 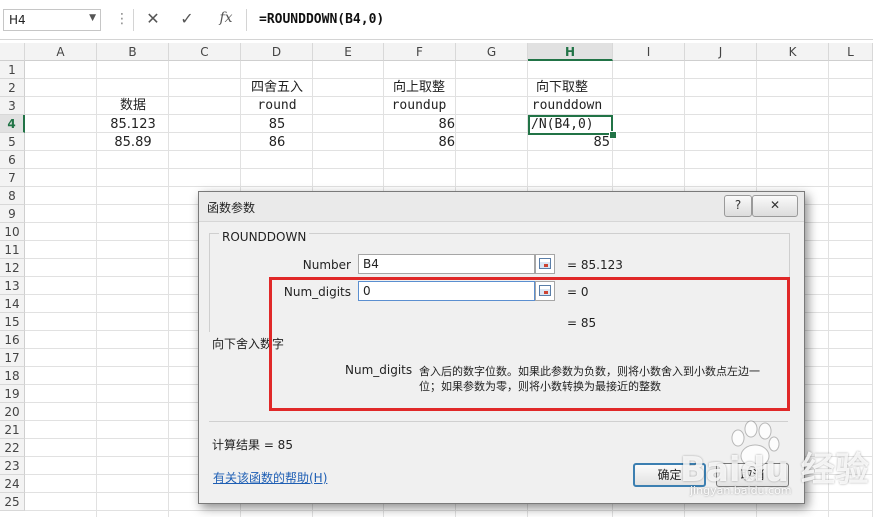 What do you see at coordinates (12, 70) in the screenshot?
I see `row-header-1: 1` at bounding box center [12, 70].